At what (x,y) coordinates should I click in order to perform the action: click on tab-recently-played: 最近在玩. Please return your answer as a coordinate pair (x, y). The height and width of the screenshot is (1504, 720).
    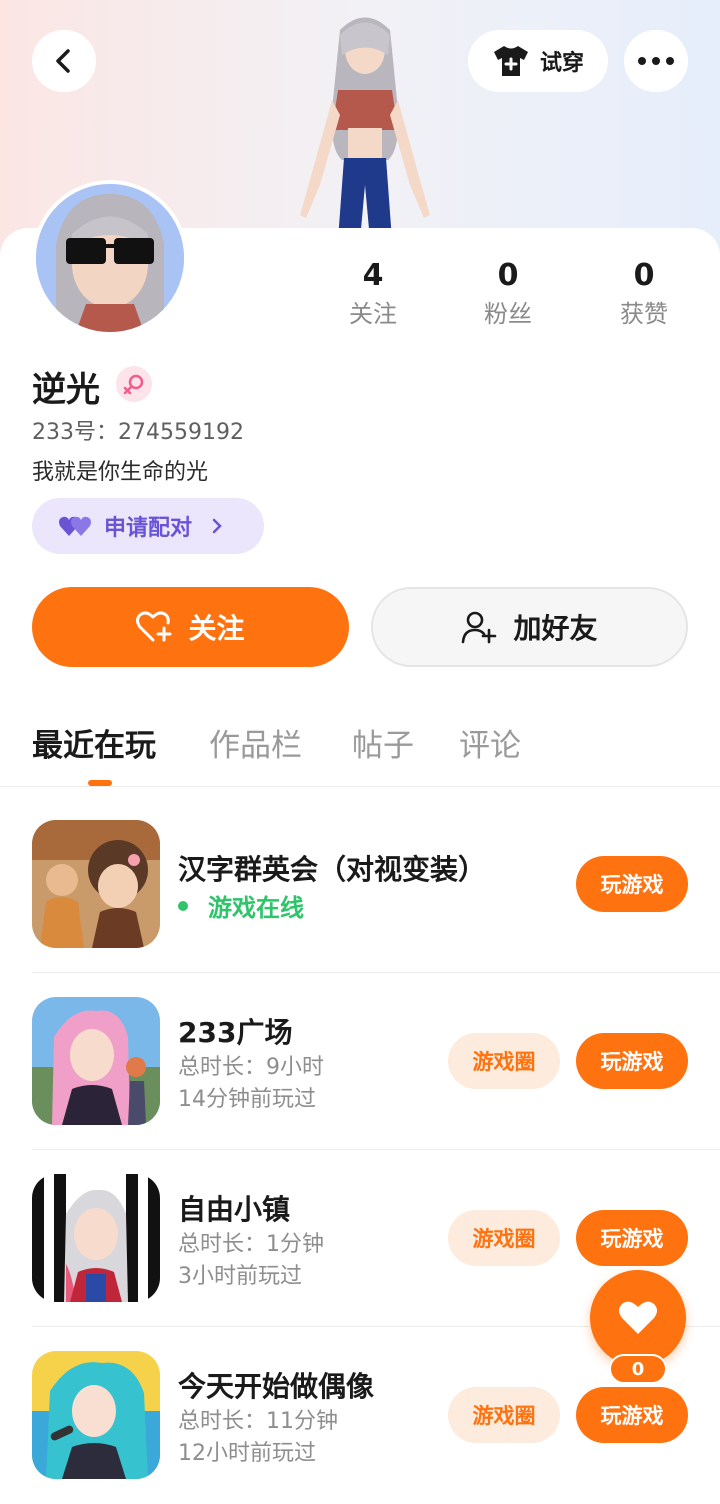
    Looking at the image, I should click on (94, 742).